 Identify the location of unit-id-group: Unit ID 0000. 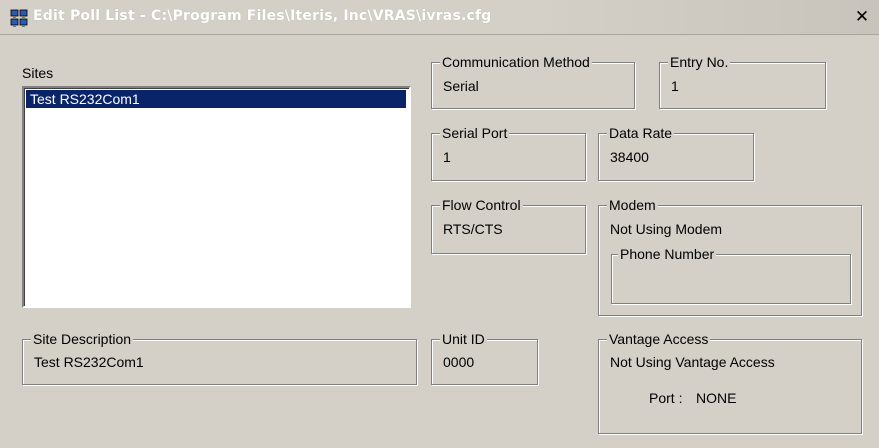
(484, 358).